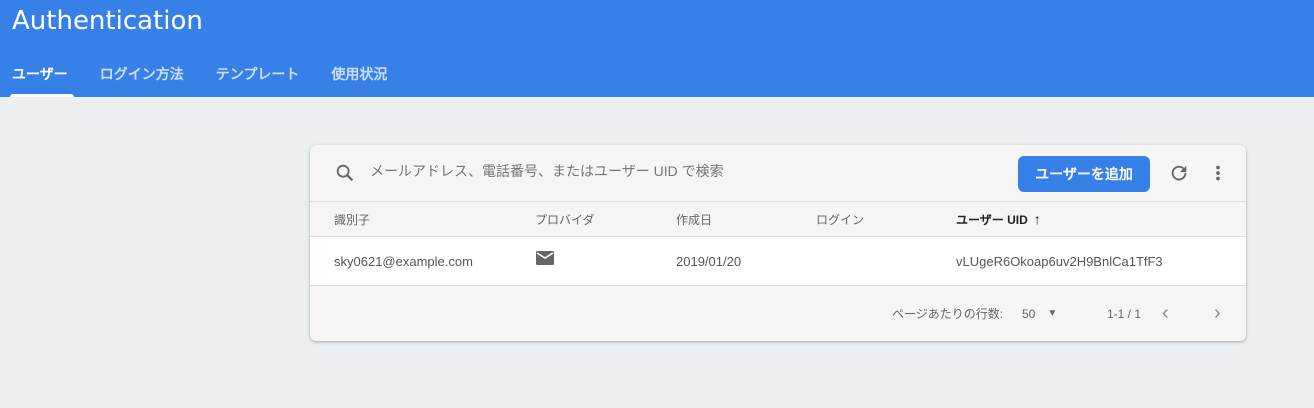 Image resolution: width=1314 pixels, height=408 pixels. What do you see at coordinates (42, 80) in the screenshot?
I see `tab-users: ユーザー` at bounding box center [42, 80].